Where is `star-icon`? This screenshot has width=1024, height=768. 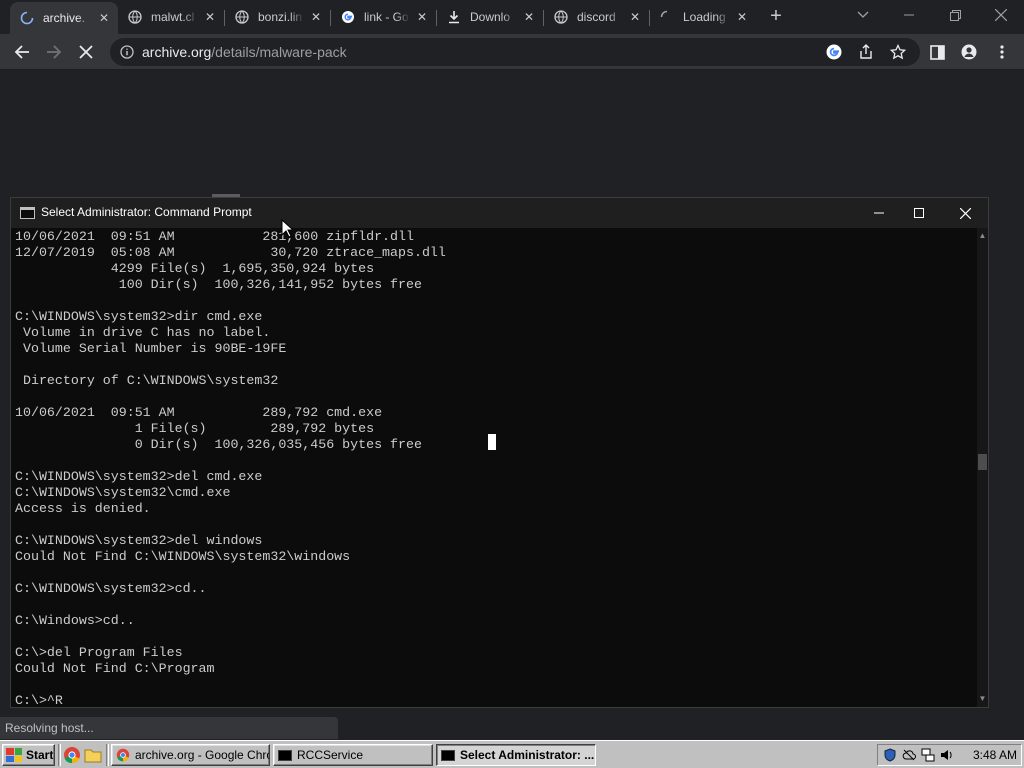
star-icon is located at coordinates (898, 52).